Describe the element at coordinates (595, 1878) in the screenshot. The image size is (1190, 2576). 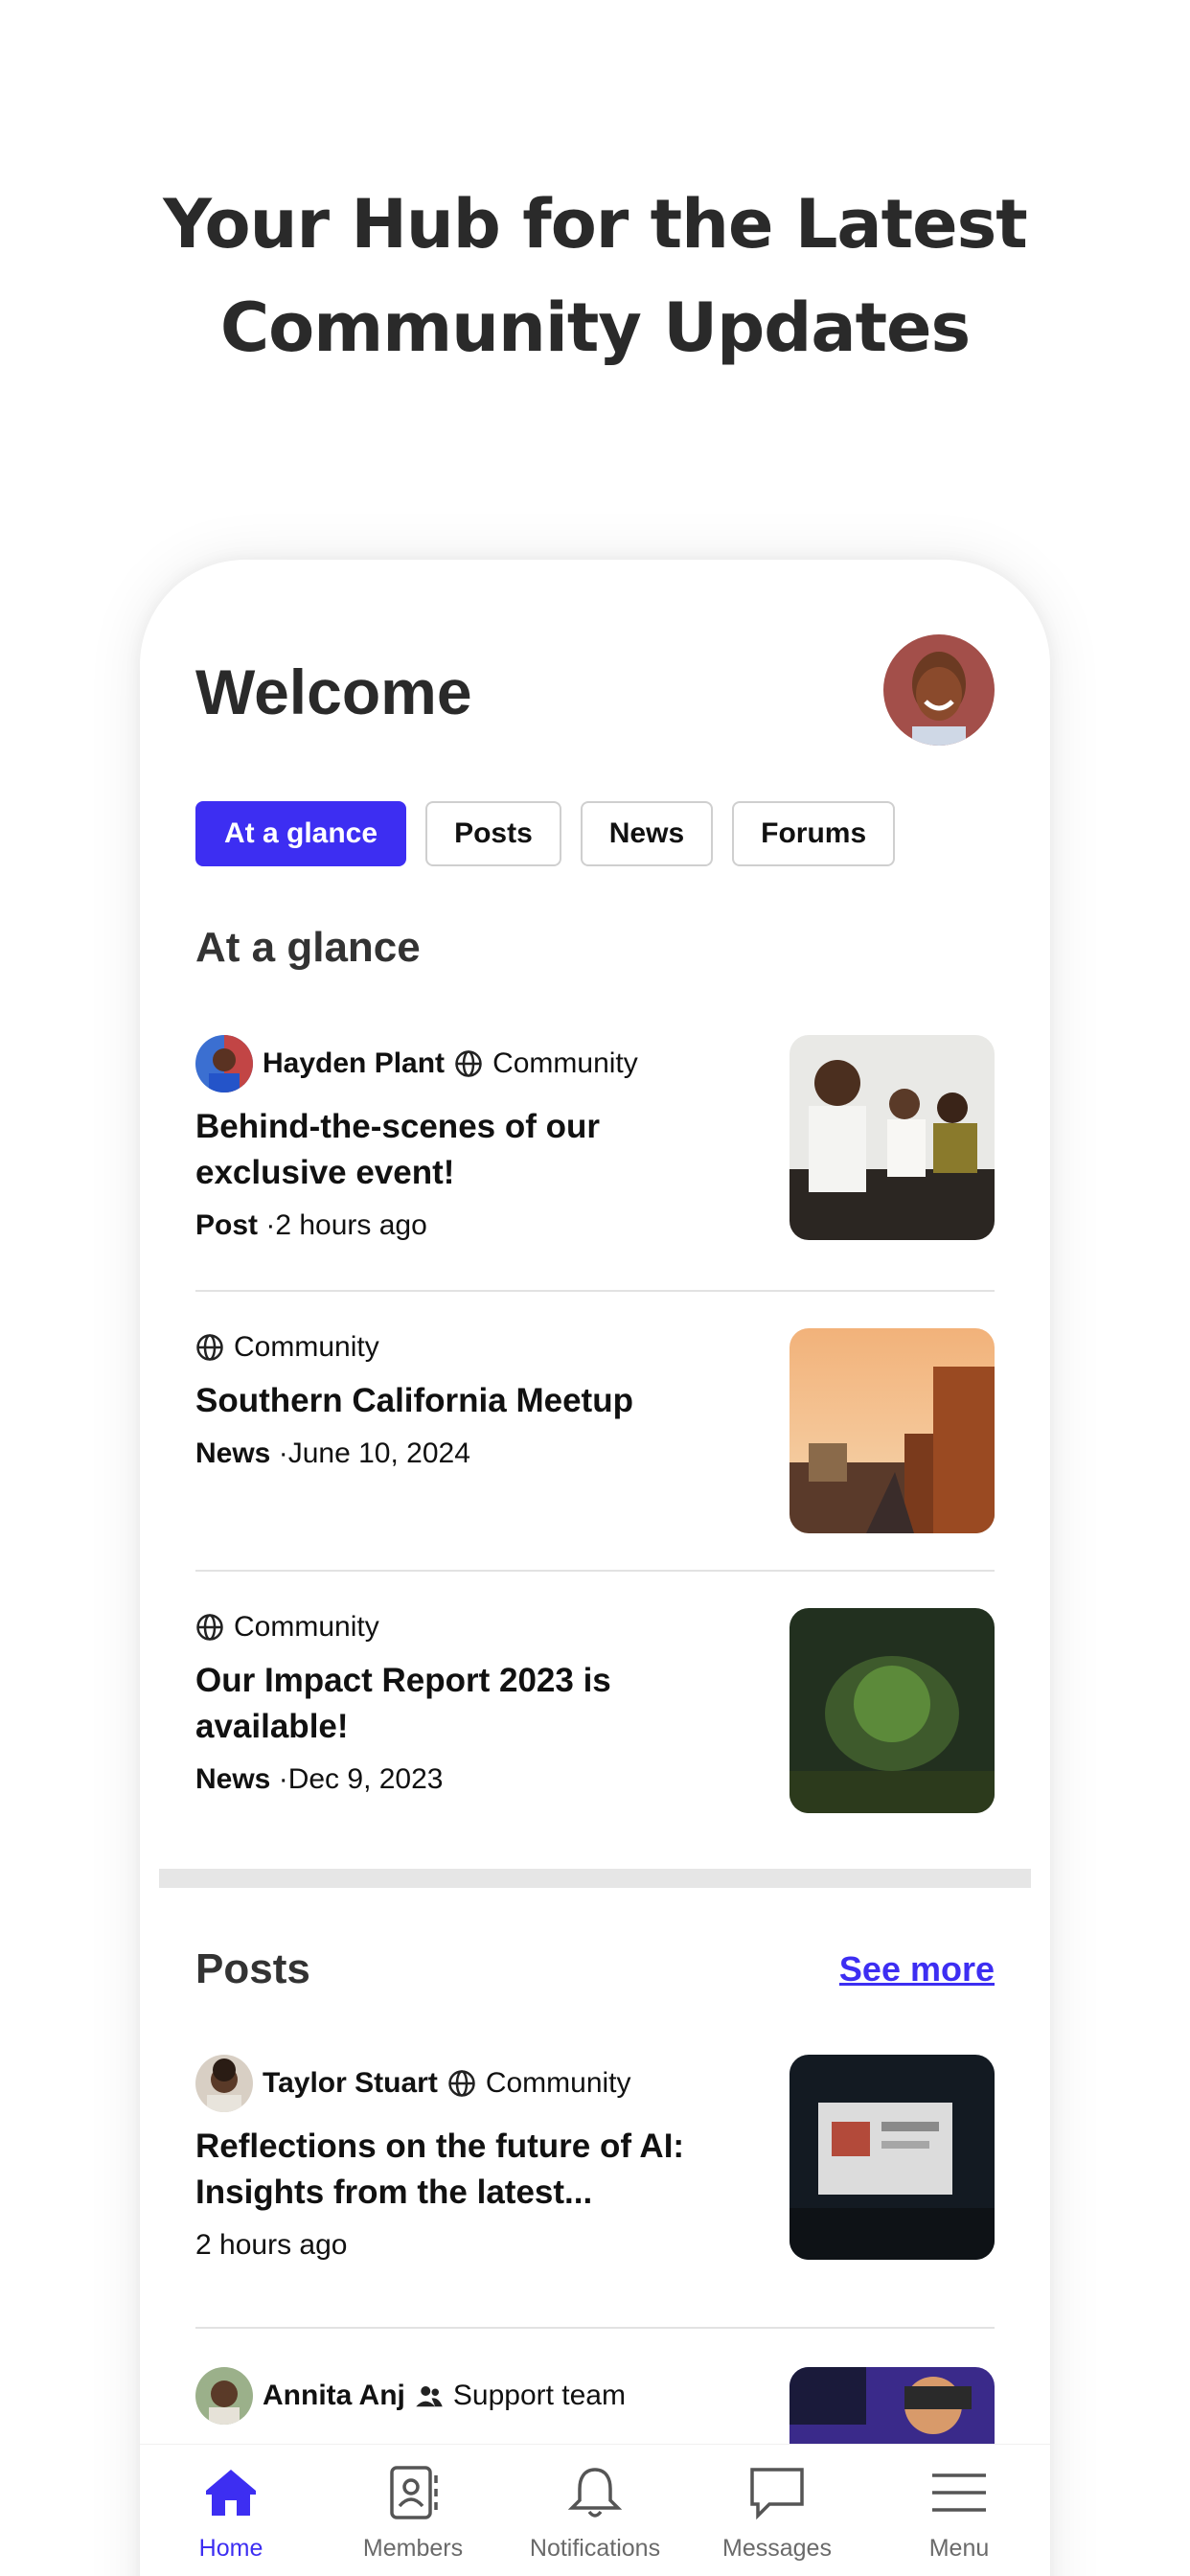
I see `section-separator` at that location.